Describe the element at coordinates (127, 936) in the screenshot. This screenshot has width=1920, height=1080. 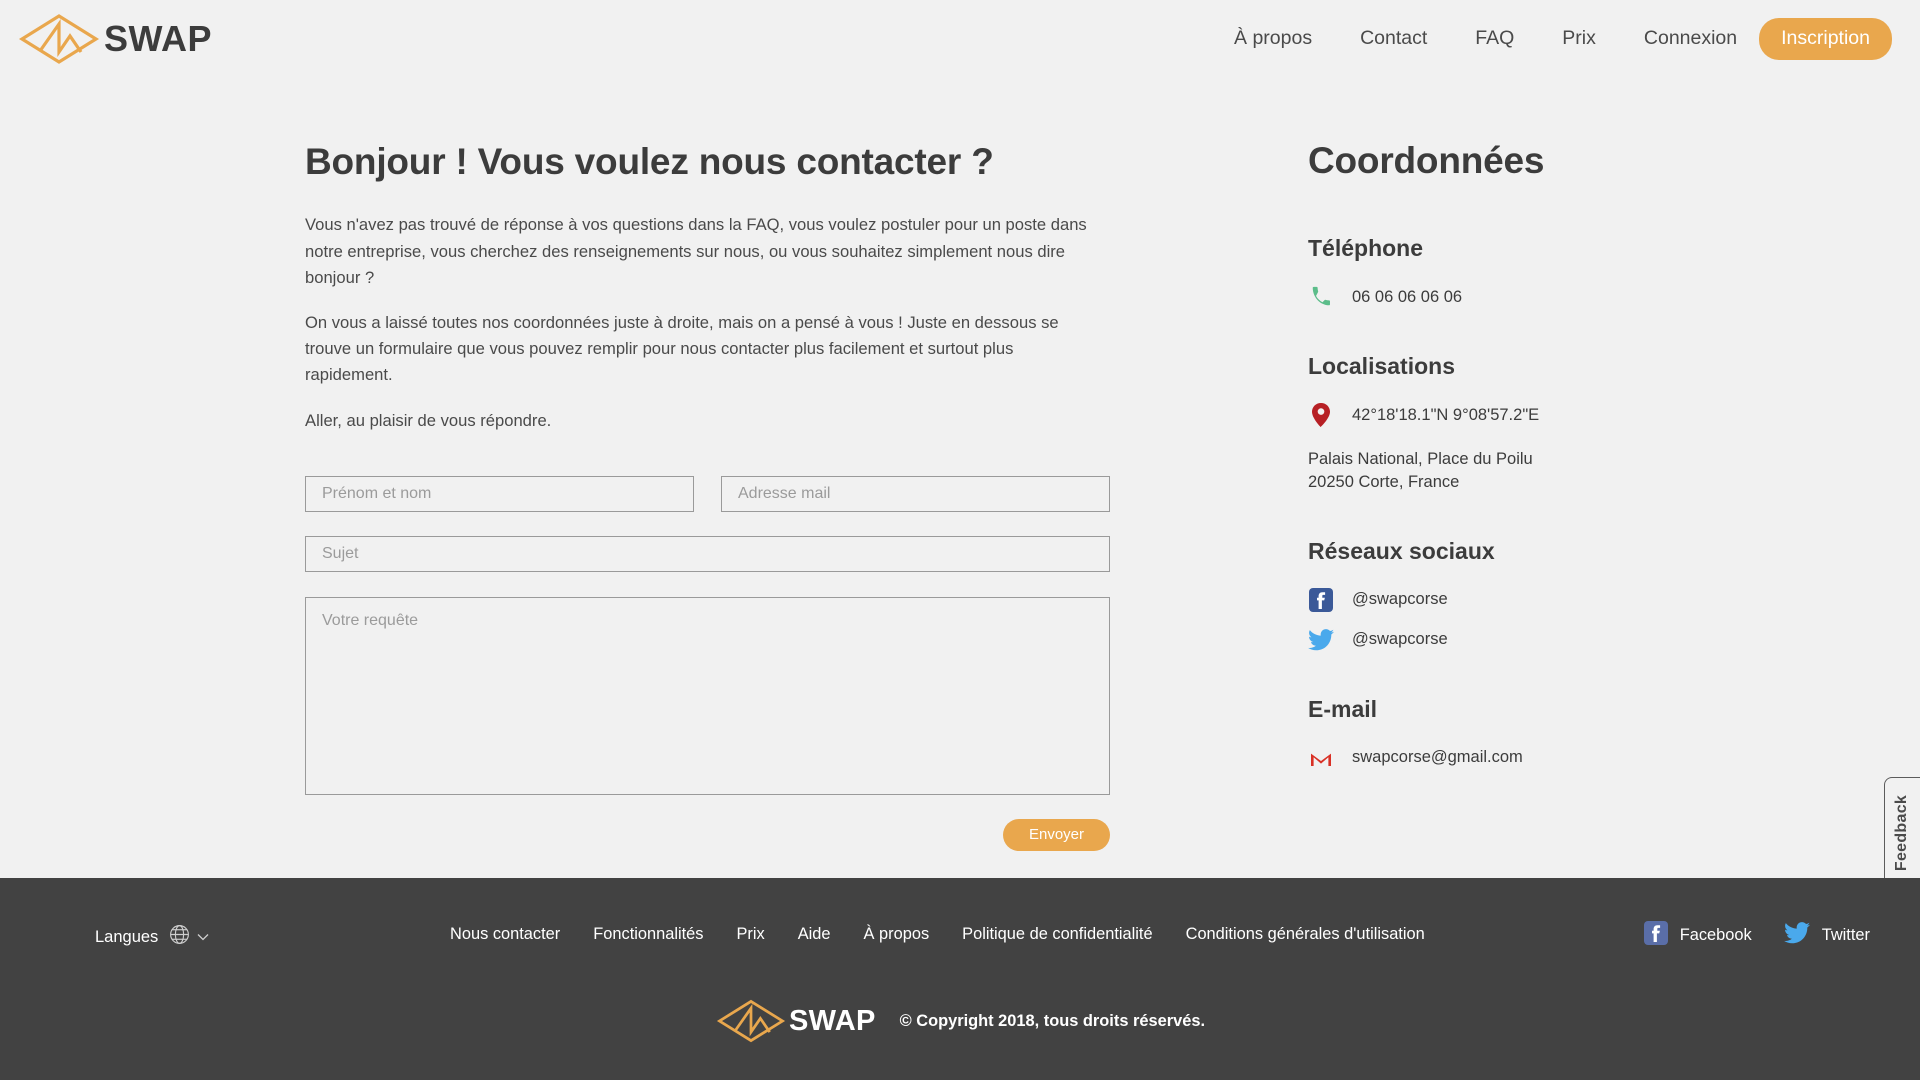
I see `language-selector-label: Langues` at that location.